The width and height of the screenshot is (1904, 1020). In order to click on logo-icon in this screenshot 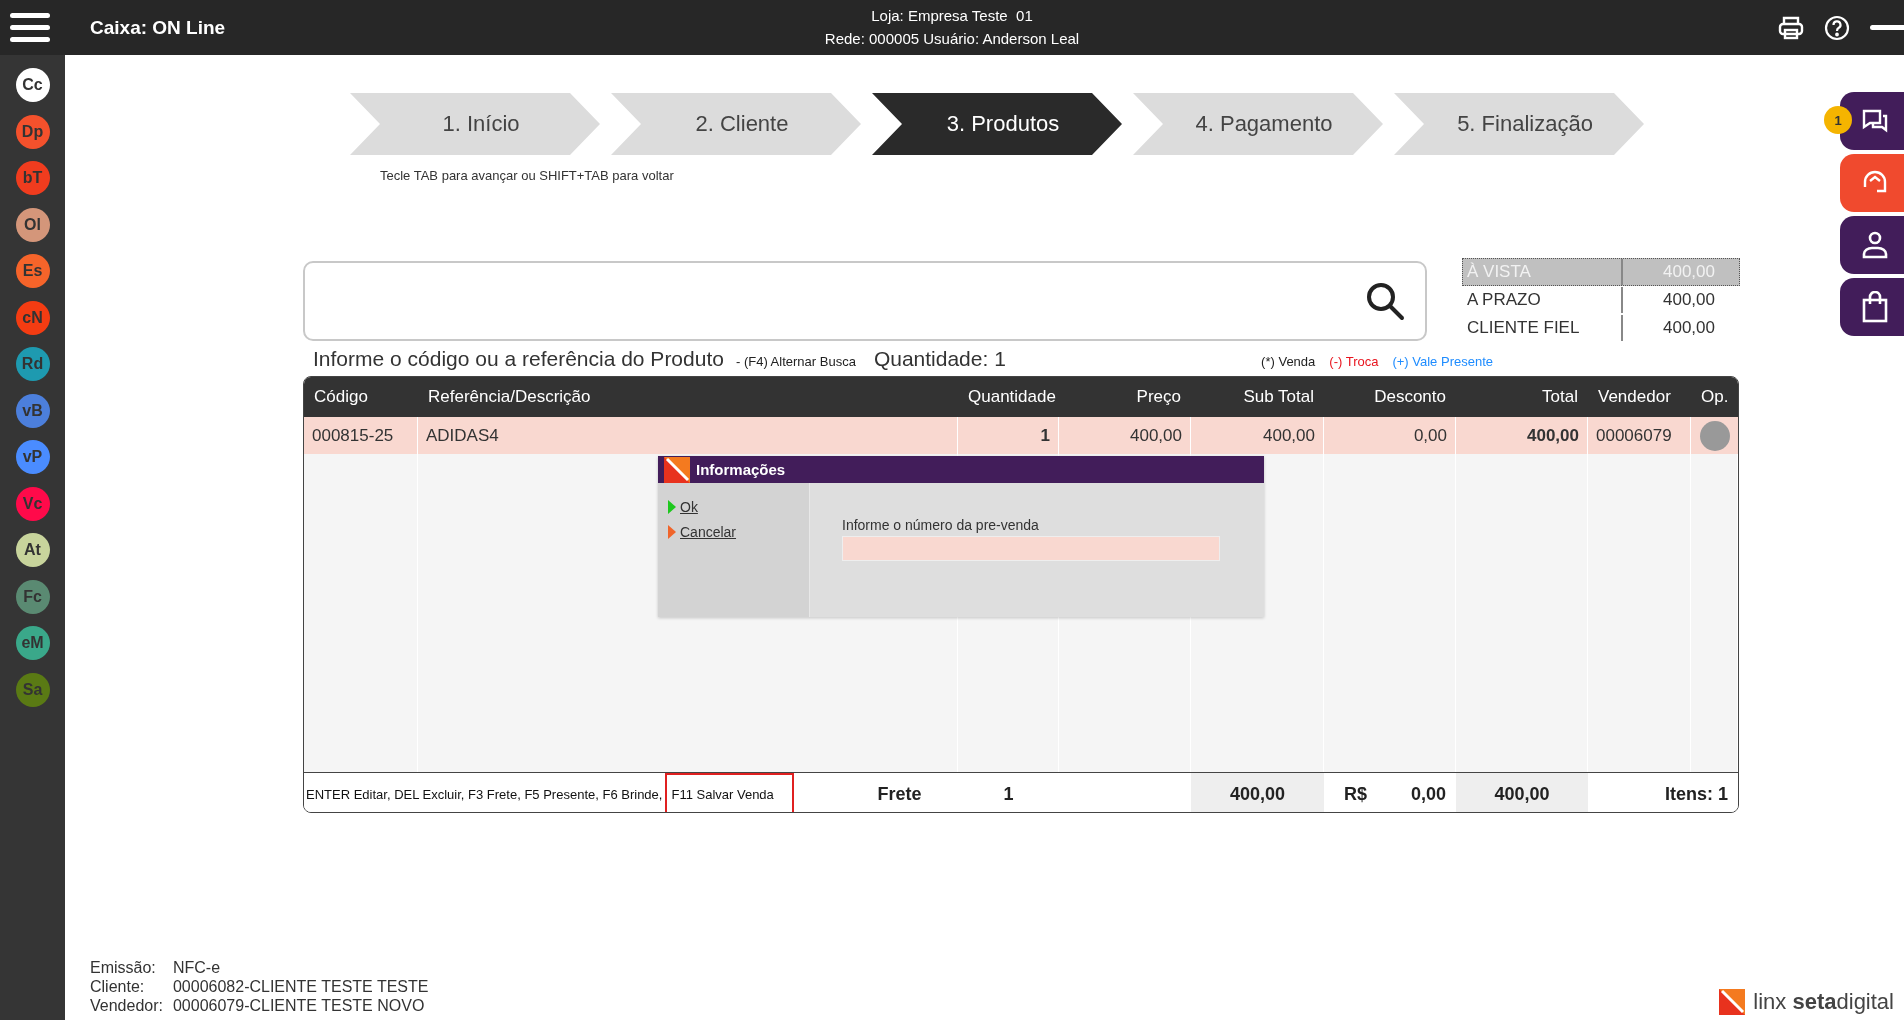, I will do `click(677, 469)`.